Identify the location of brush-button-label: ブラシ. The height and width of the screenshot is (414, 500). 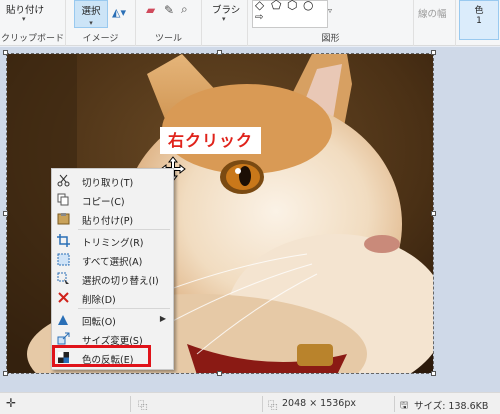
(226, 10).